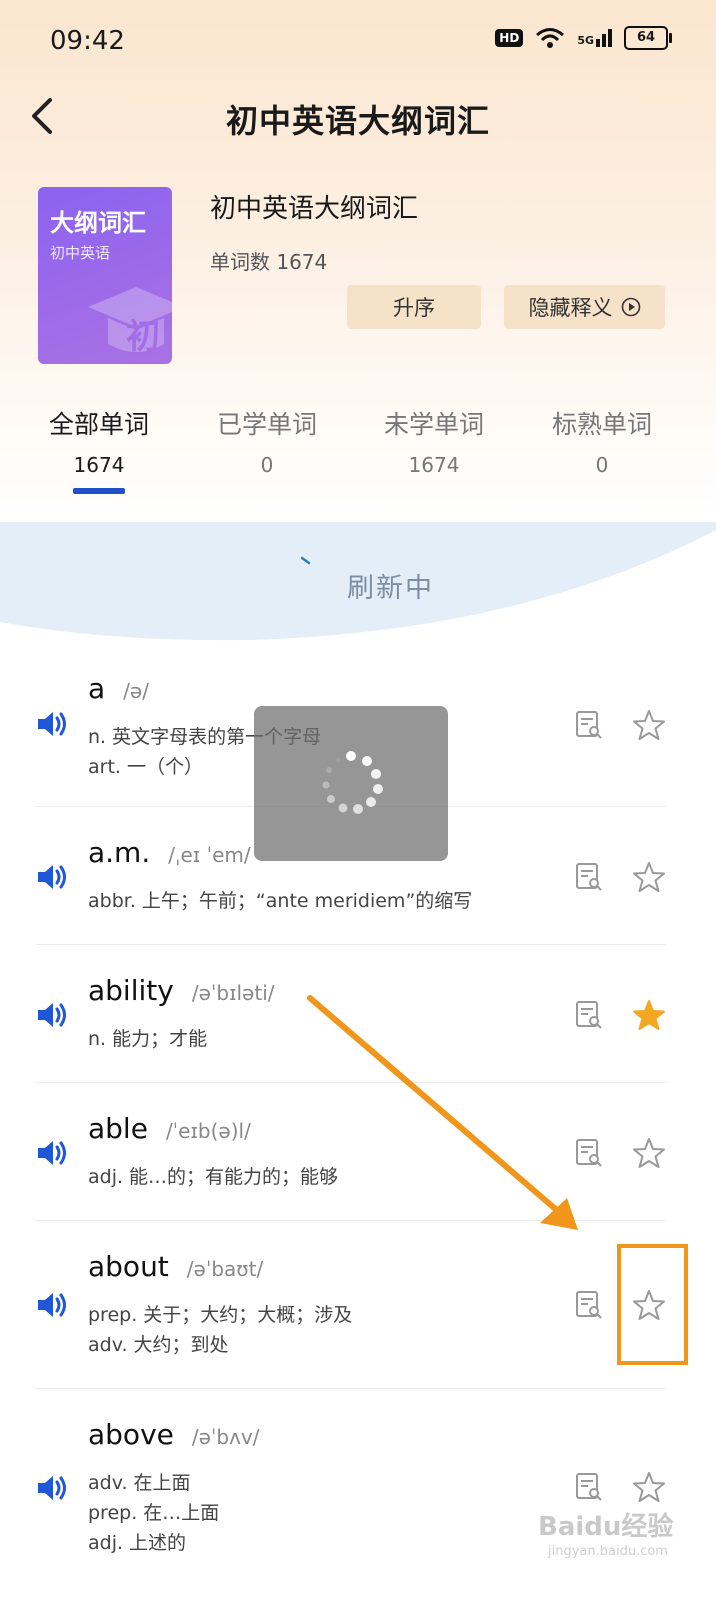  Describe the element at coordinates (434, 441) in the screenshot. I see `tab-unlearned-words: 未学单词 1674` at that location.